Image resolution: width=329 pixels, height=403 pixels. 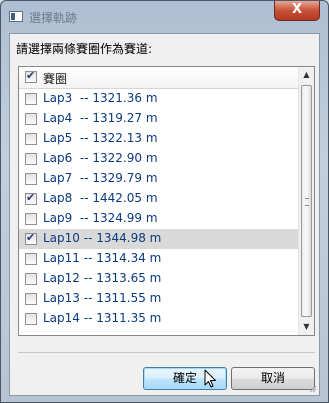 I want to click on list-header-label: 賽圈, so click(x=55, y=79).